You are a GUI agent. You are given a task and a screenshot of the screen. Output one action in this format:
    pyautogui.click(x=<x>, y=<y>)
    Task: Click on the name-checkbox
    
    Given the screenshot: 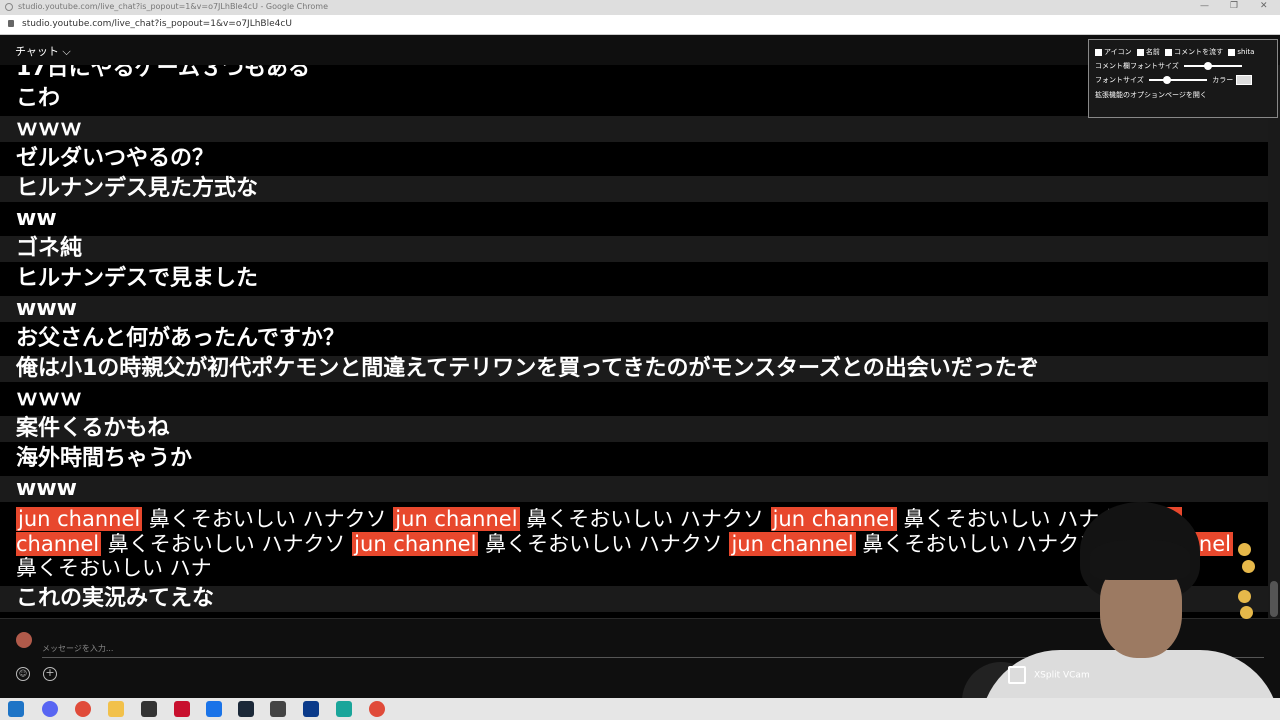 What is the action you would take?
    pyautogui.click(x=1140, y=52)
    